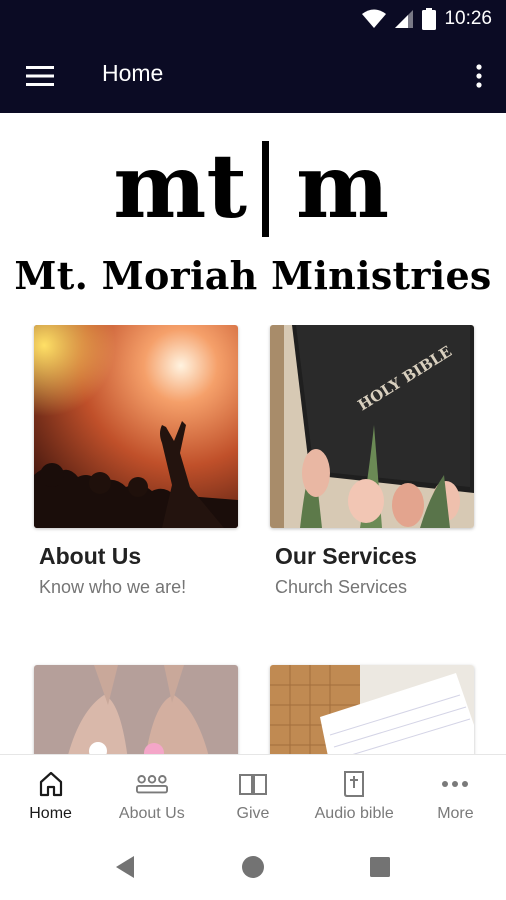 The height and width of the screenshot is (900, 506). I want to click on battery-icon, so click(429, 19).